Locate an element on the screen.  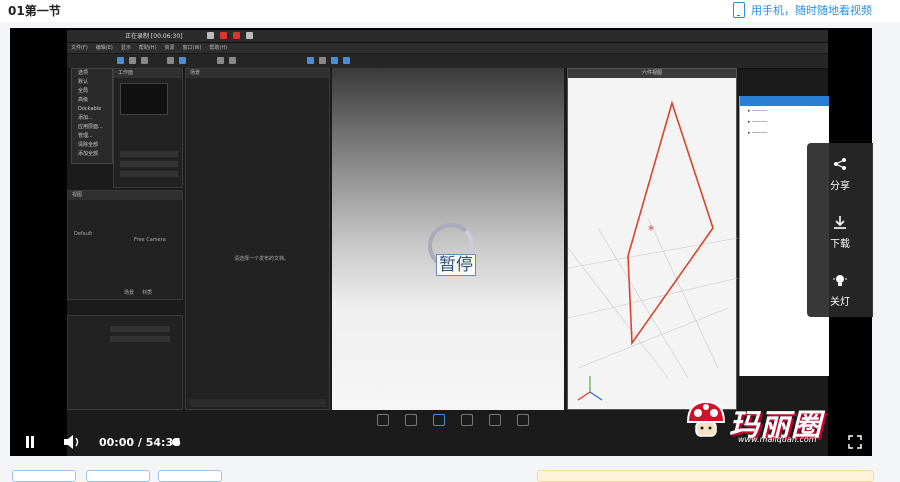
pause-button is located at coordinates (30, 442).